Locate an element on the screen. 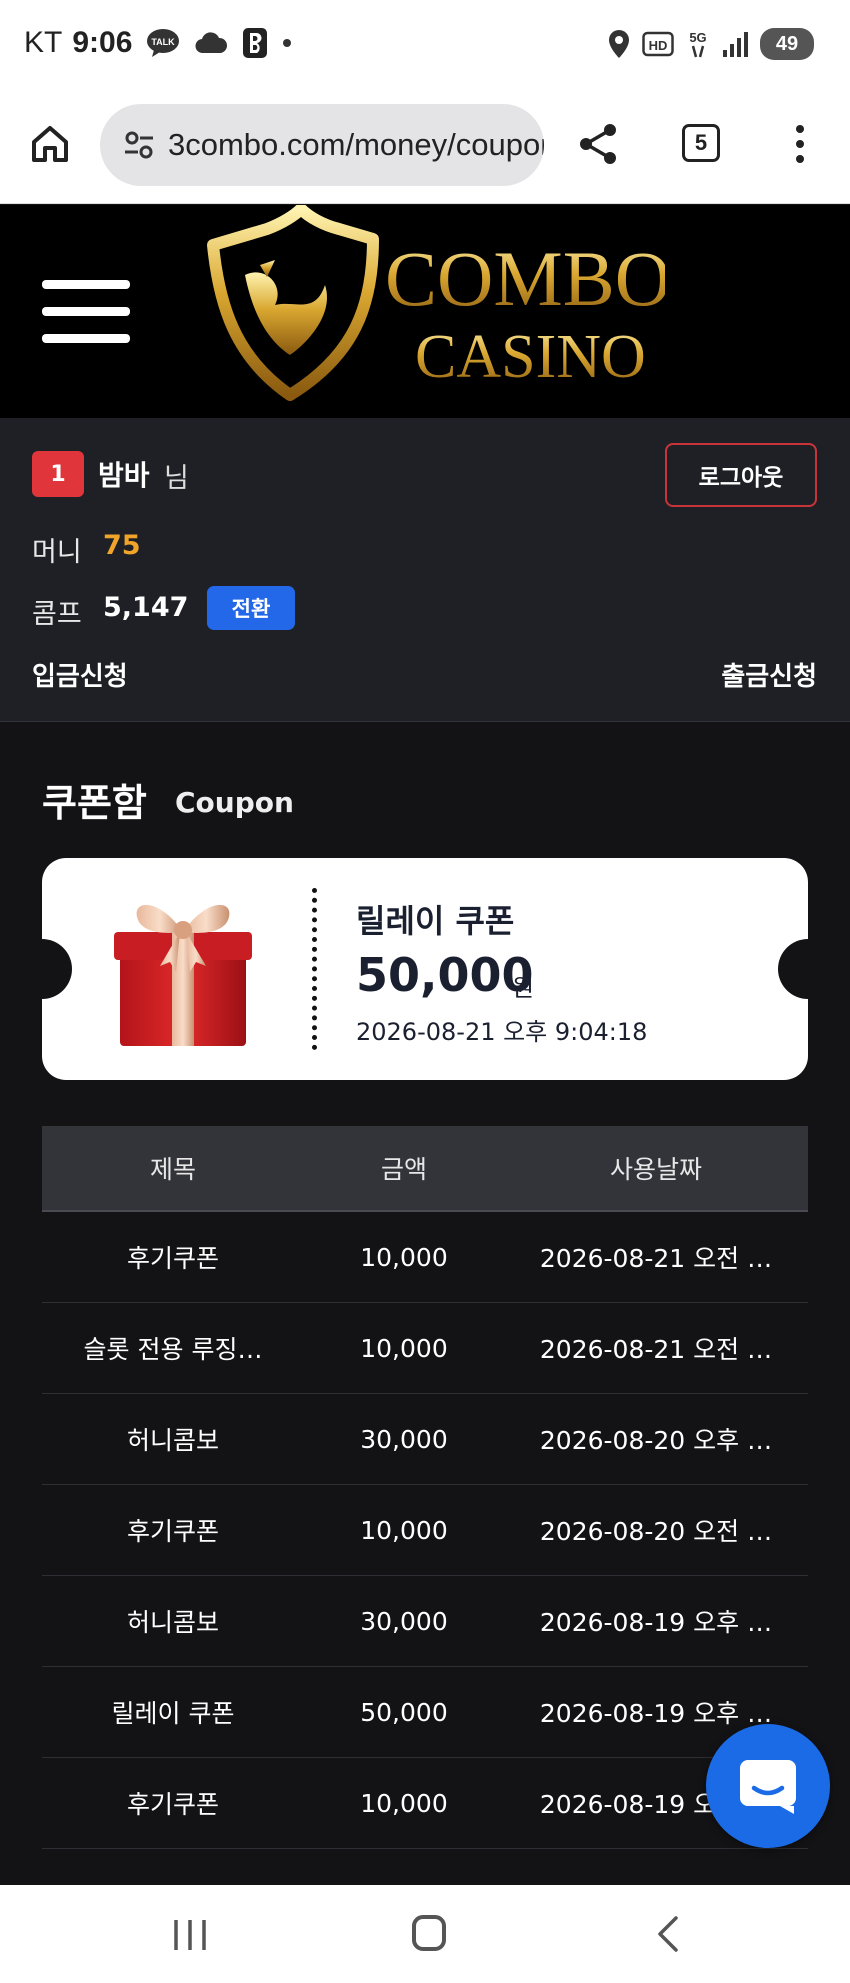  header-amount: 금액 is located at coordinates (403, 1169).